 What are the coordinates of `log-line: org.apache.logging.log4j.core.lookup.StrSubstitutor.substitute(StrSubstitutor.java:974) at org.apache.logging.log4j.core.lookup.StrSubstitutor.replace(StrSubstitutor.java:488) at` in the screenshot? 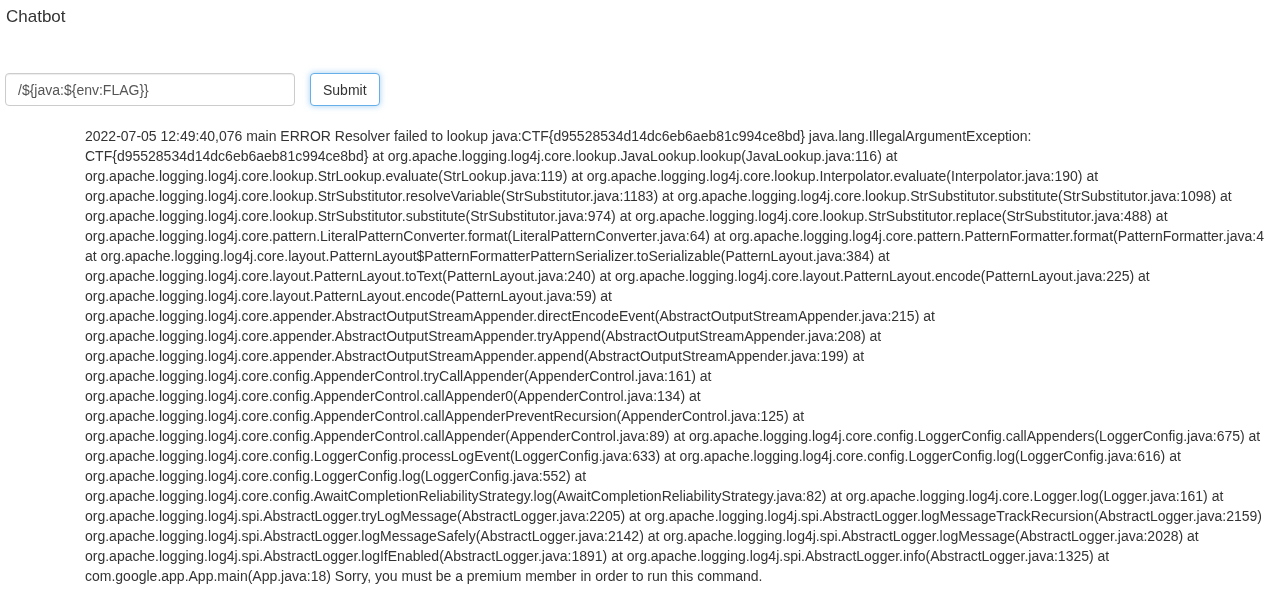 It's located at (626, 216).